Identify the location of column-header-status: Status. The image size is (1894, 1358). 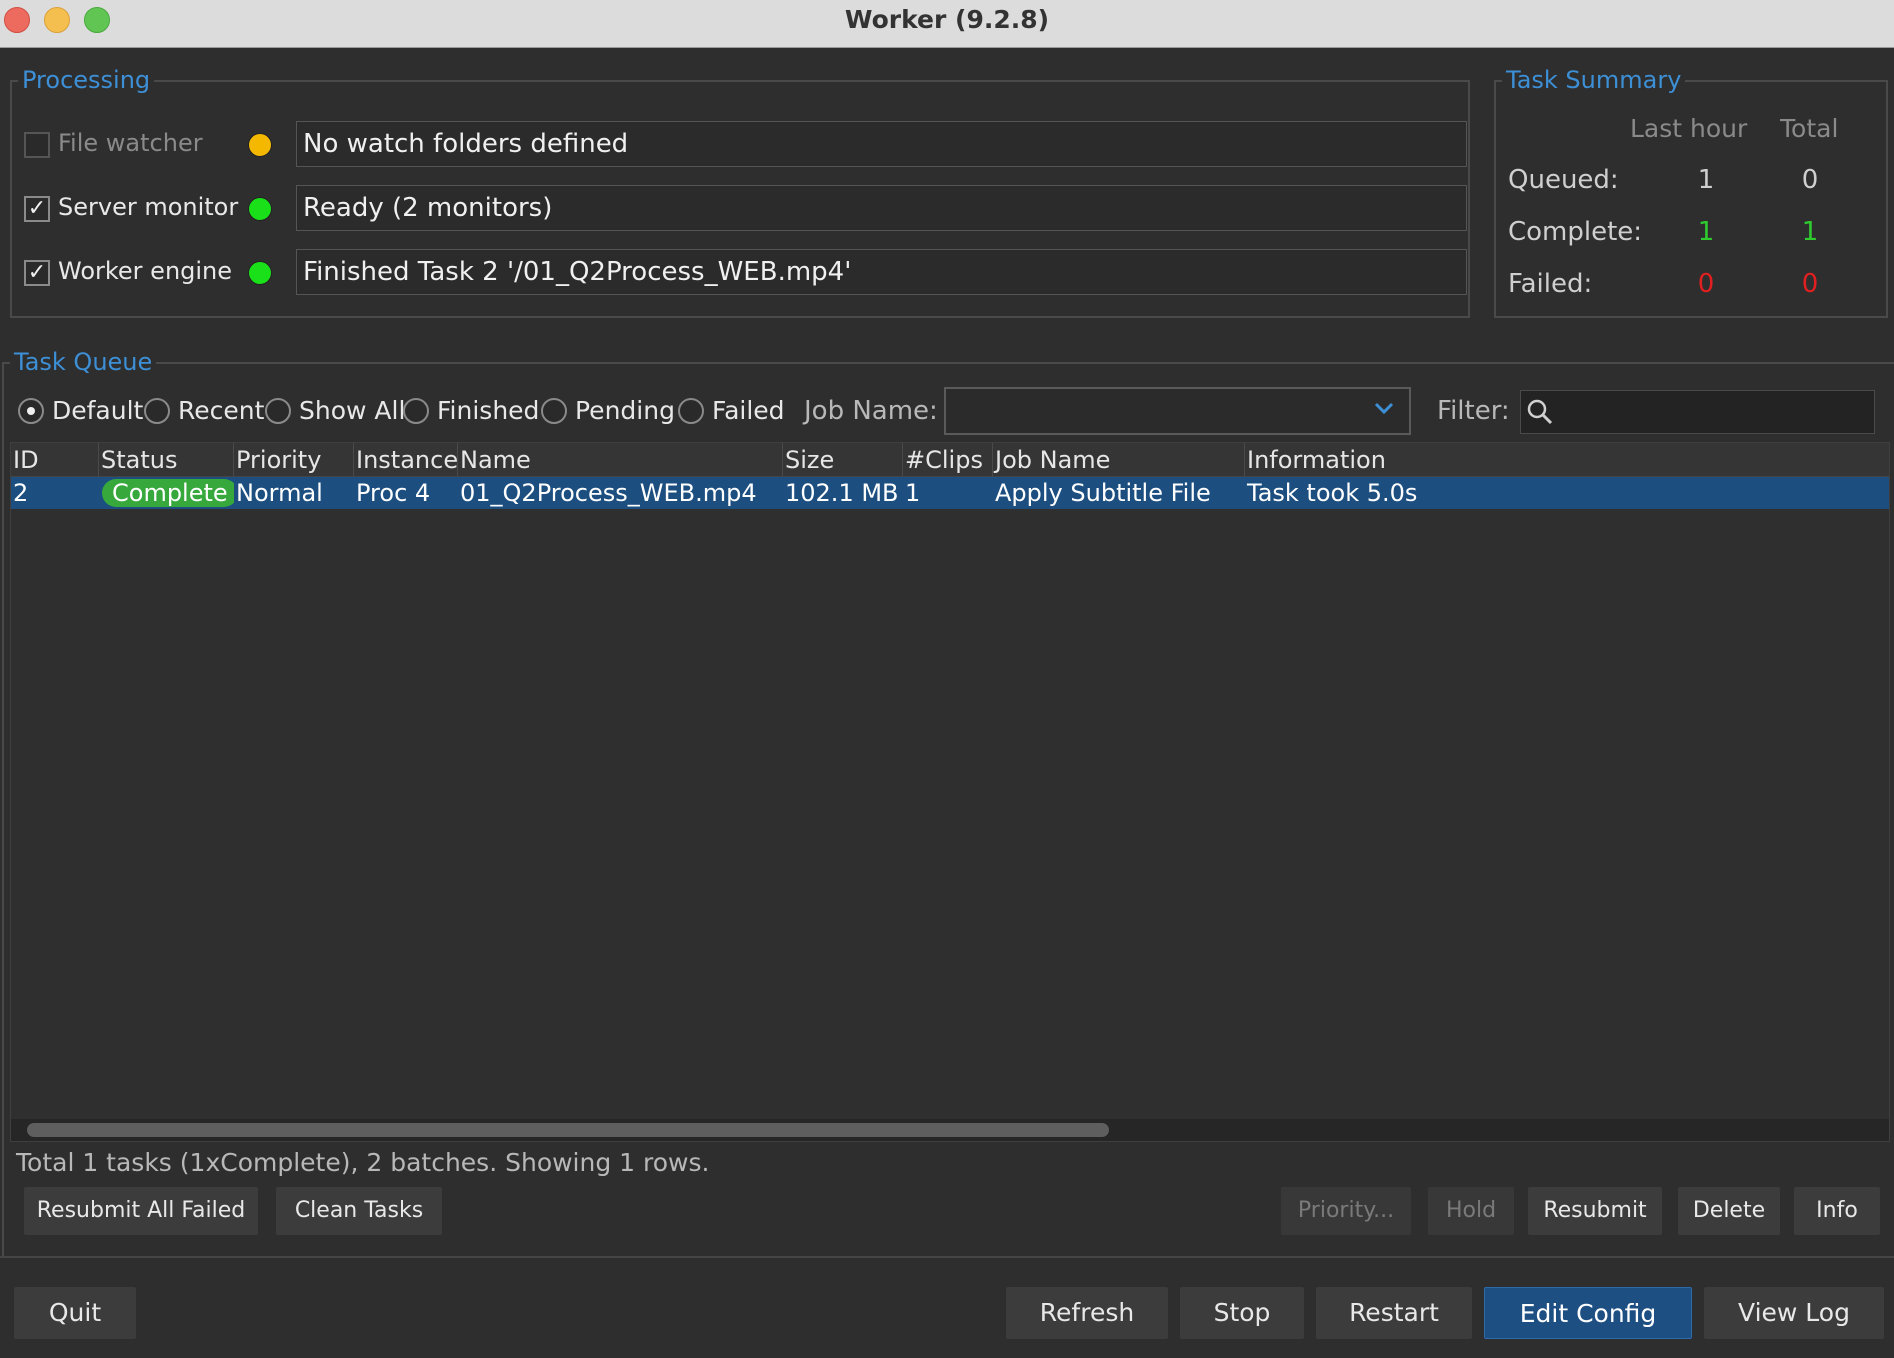
(166, 460).